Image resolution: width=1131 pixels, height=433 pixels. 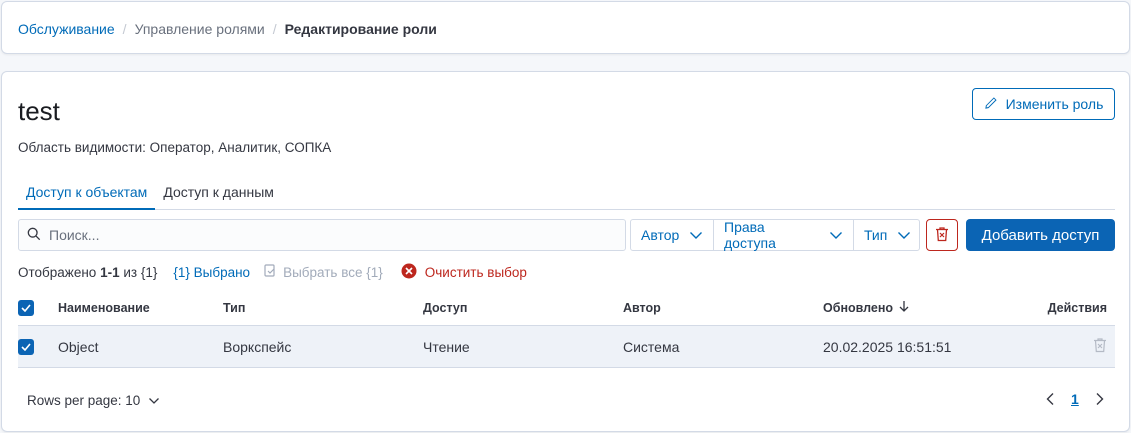 What do you see at coordinates (1050, 399) in the screenshot?
I see `previous-page-button` at bounding box center [1050, 399].